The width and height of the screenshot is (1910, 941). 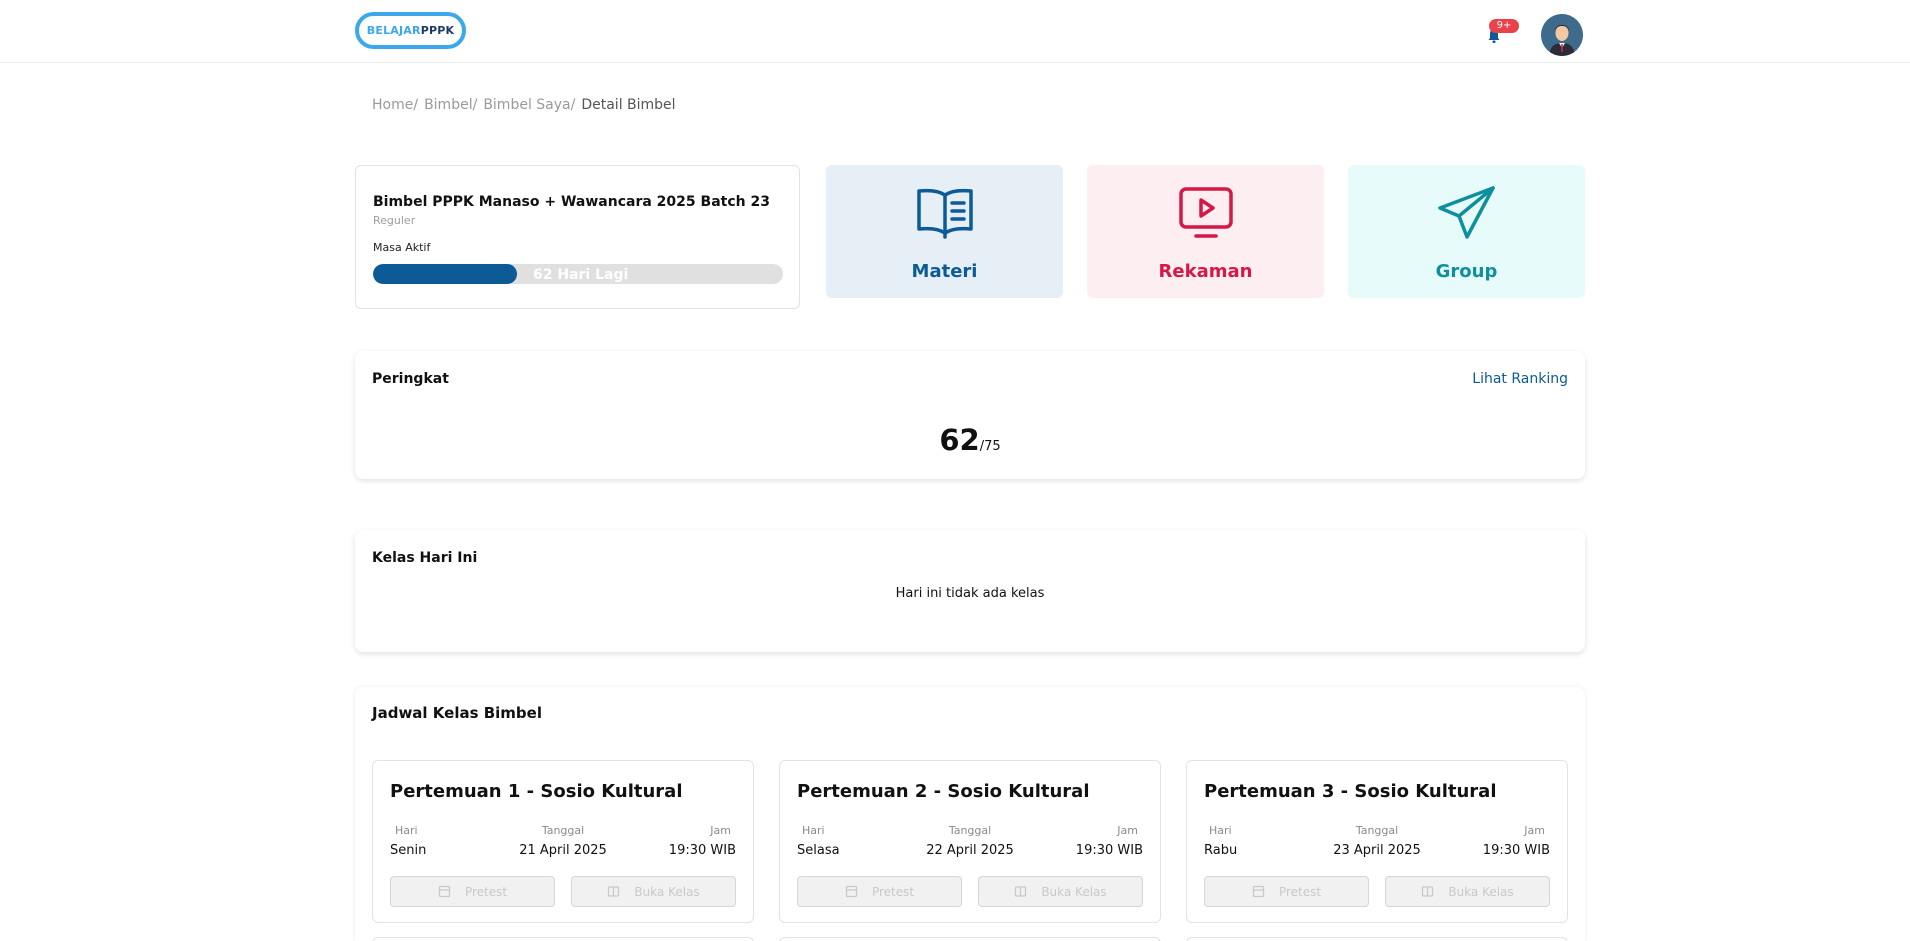 I want to click on today-class-panel: Kelas Hari Ini Hari ini tidak ada kelas, so click(x=970, y=591).